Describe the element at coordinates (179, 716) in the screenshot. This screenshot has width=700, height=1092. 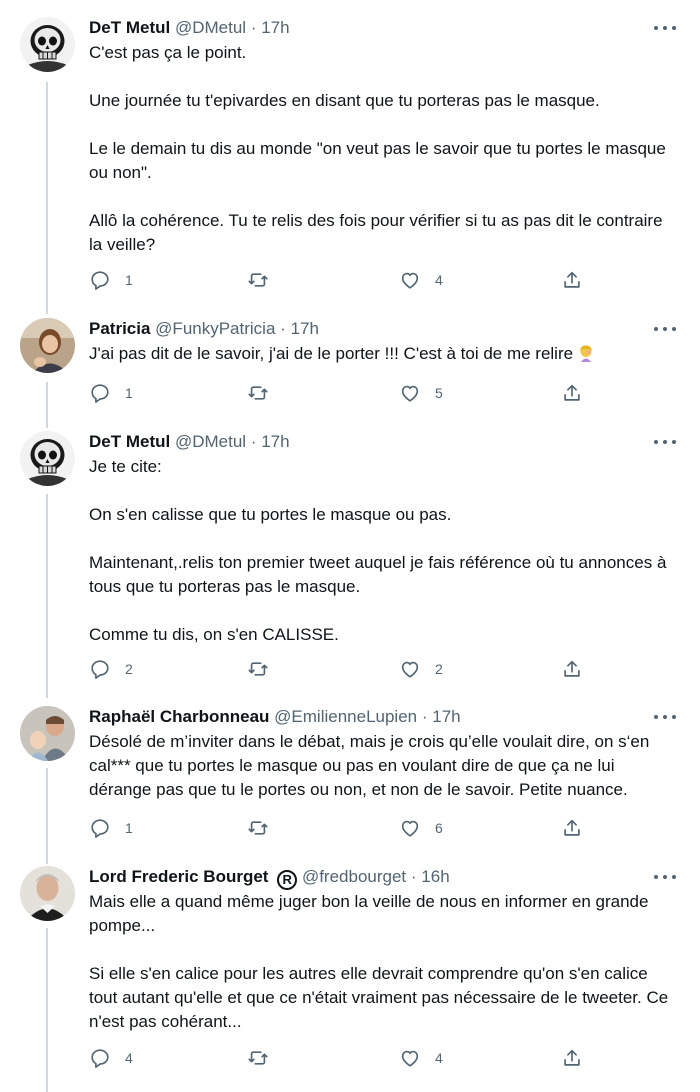
I see `author-name: Raphaël Charbonneau` at that location.